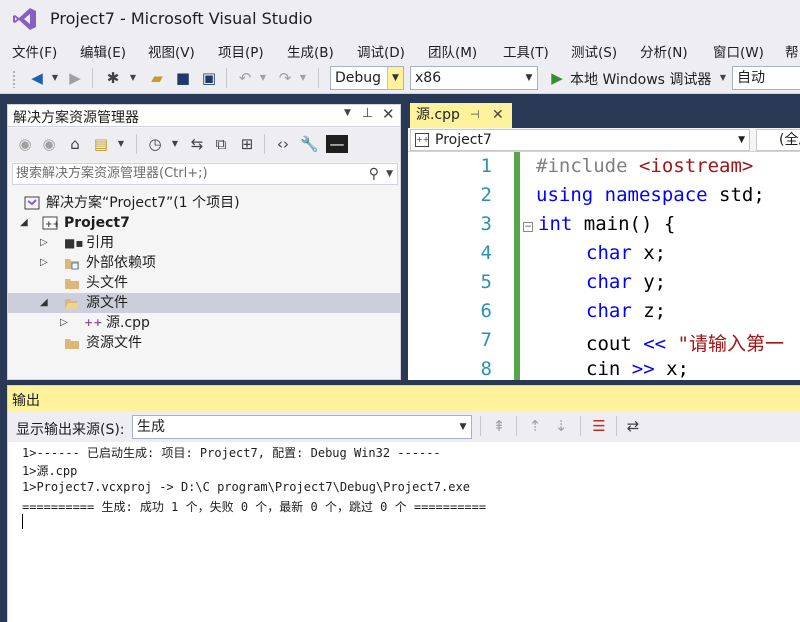  What do you see at coordinates (204, 203) in the screenshot?
I see `tree-item-solution: 解决方案“Project7”(1 个项目)` at bounding box center [204, 203].